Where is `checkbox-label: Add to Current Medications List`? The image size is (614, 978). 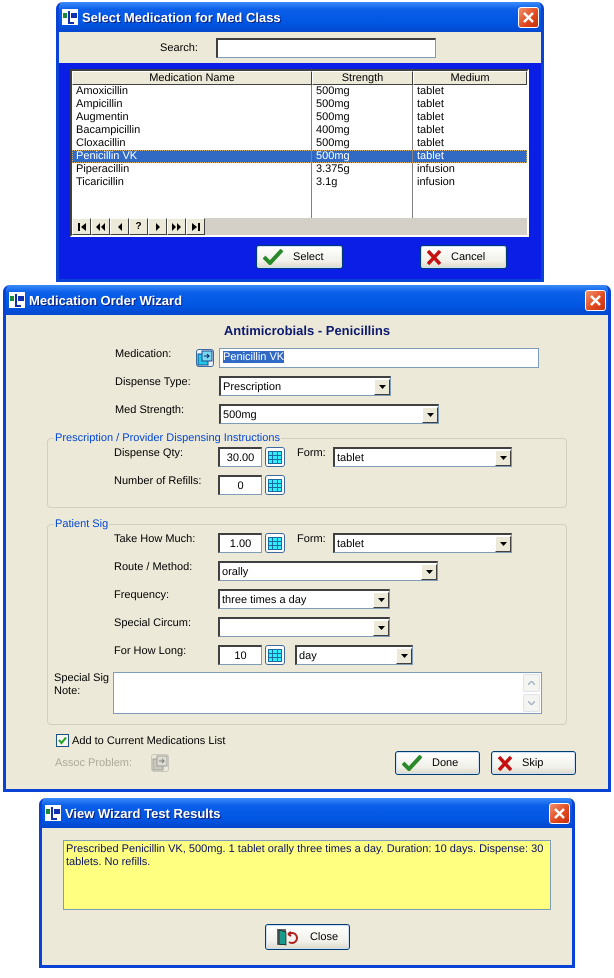 checkbox-label: Add to Current Medications List is located at coordinates (149, 740).